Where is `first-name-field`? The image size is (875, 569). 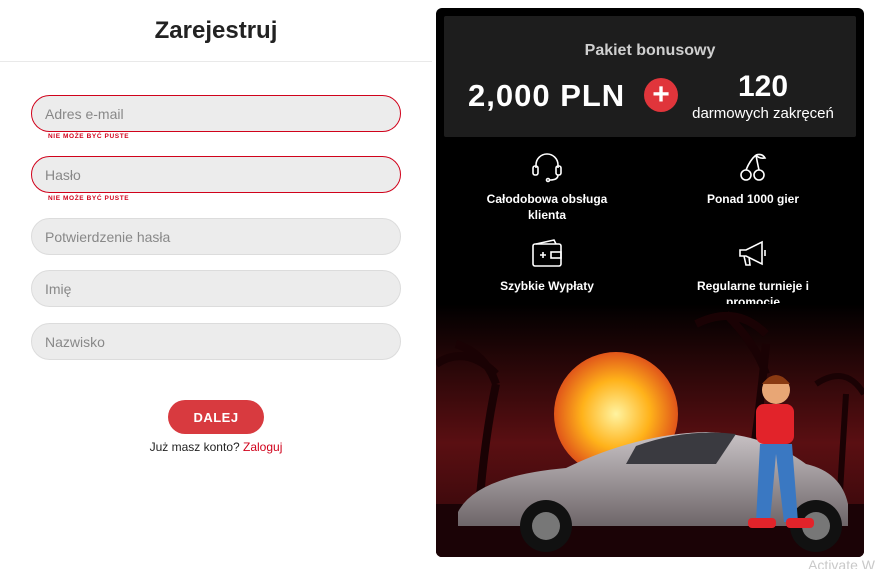
first-name-field is located at coordinates (216, 288).